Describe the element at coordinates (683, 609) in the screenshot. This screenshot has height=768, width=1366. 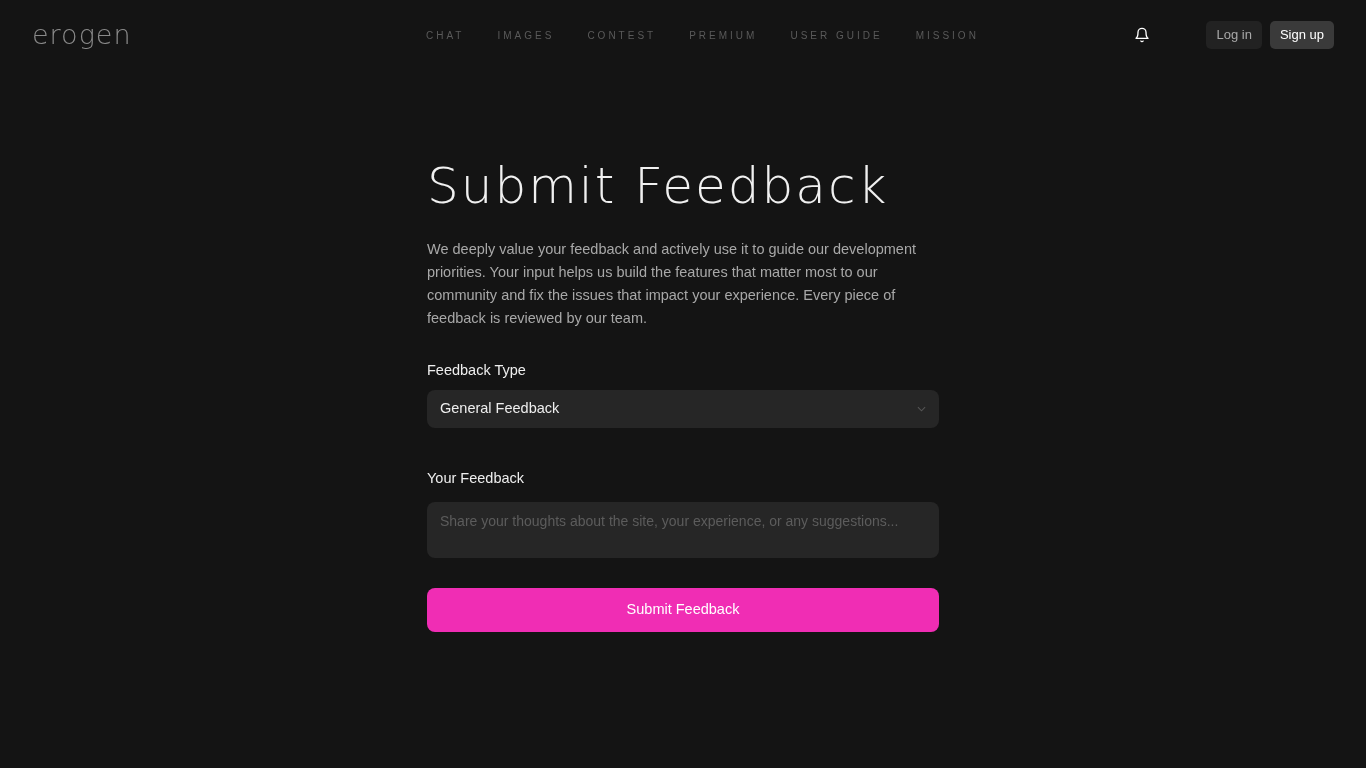
I see `submit-button: Submit Feedback` at that location.